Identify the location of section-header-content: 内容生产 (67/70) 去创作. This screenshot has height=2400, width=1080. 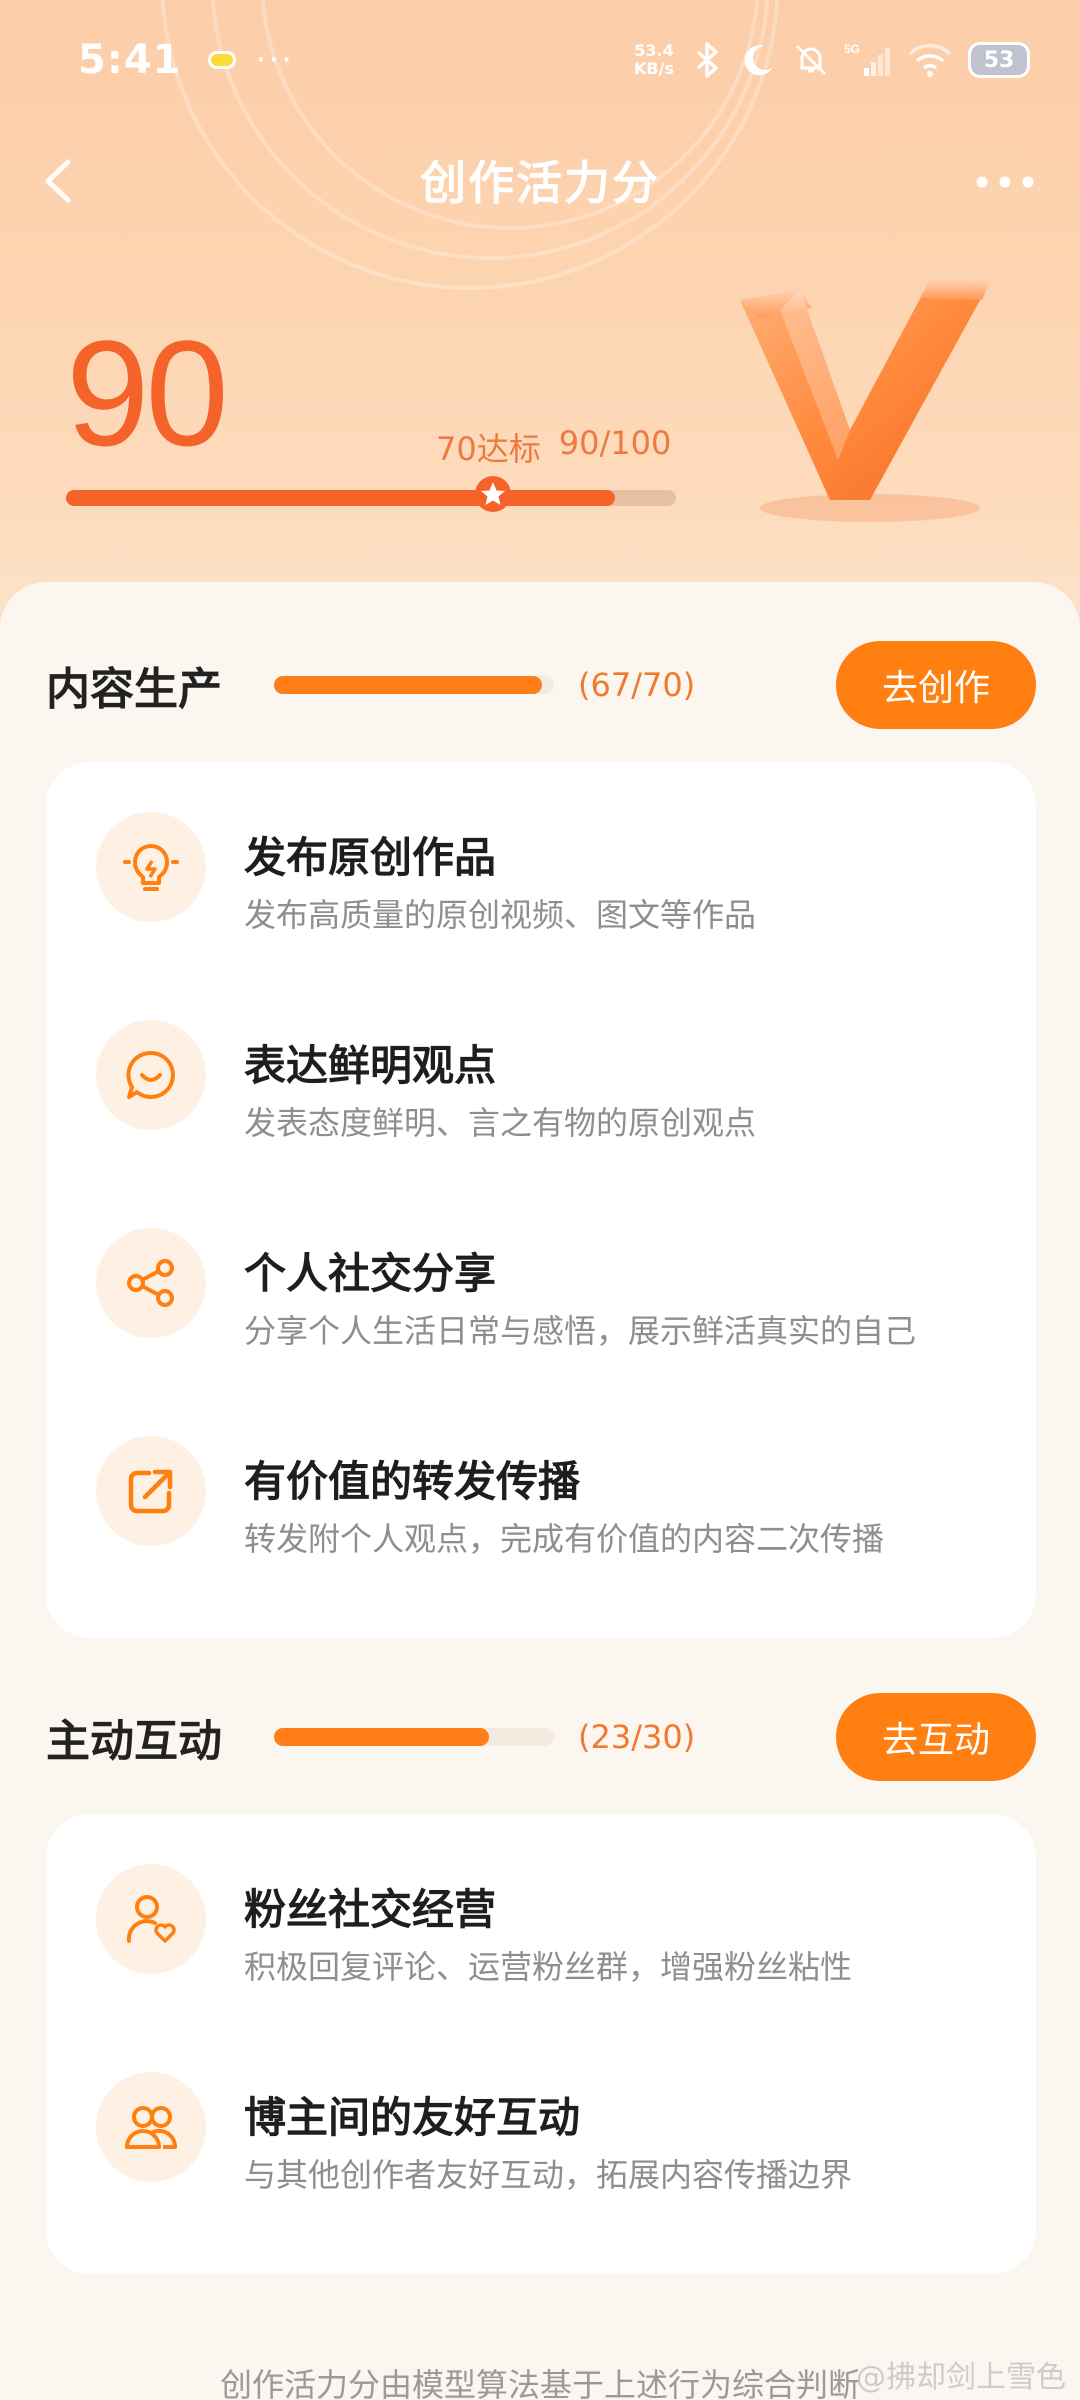
(541, 685).